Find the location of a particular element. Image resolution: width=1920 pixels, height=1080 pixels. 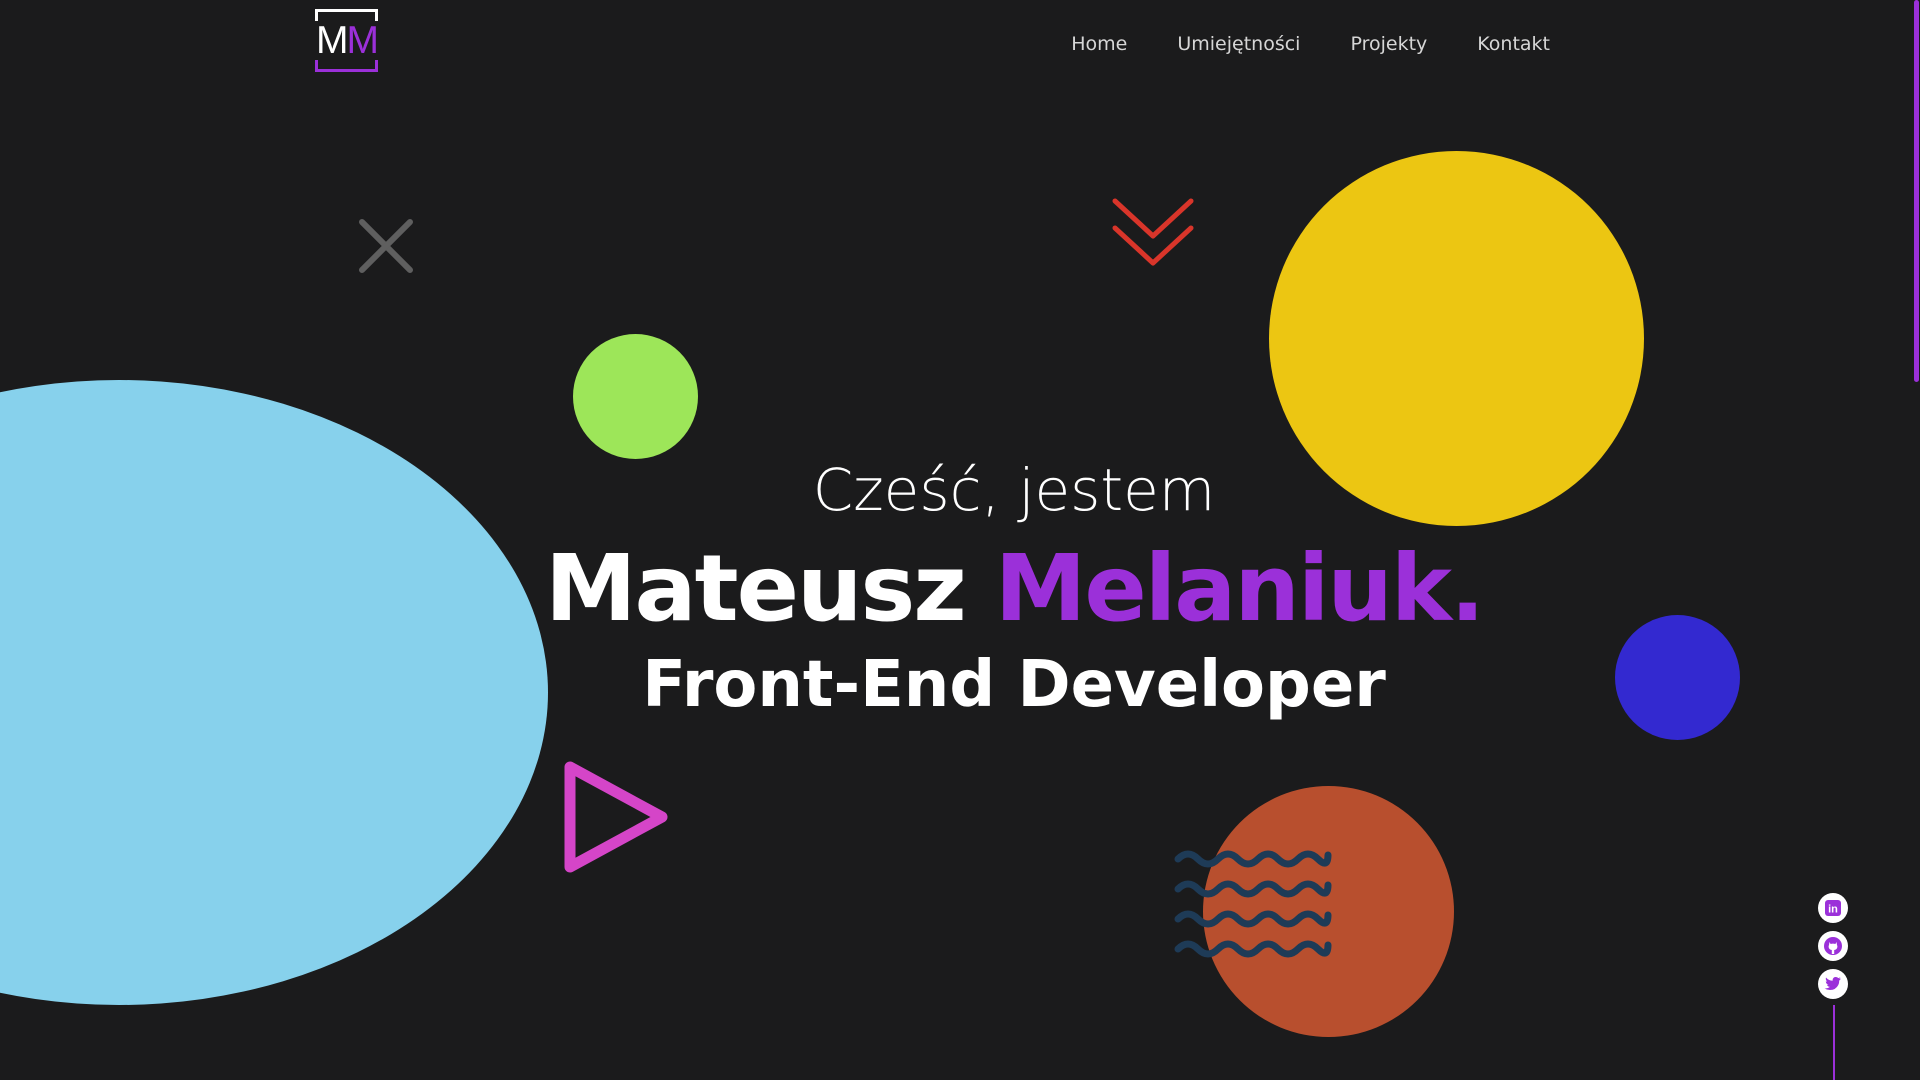

hero-first-name: Mateusz is located at coordinates (755, 588).